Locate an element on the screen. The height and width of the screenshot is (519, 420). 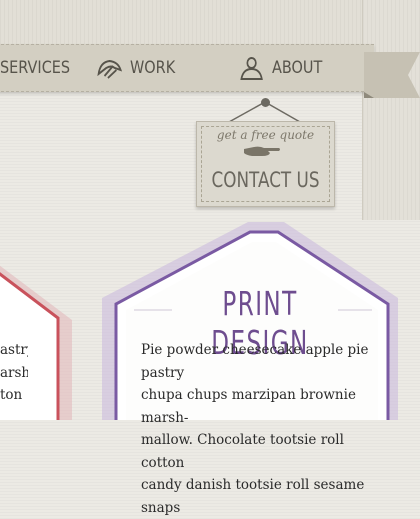
left-line-1: astry is located at coordinates (14, 350).